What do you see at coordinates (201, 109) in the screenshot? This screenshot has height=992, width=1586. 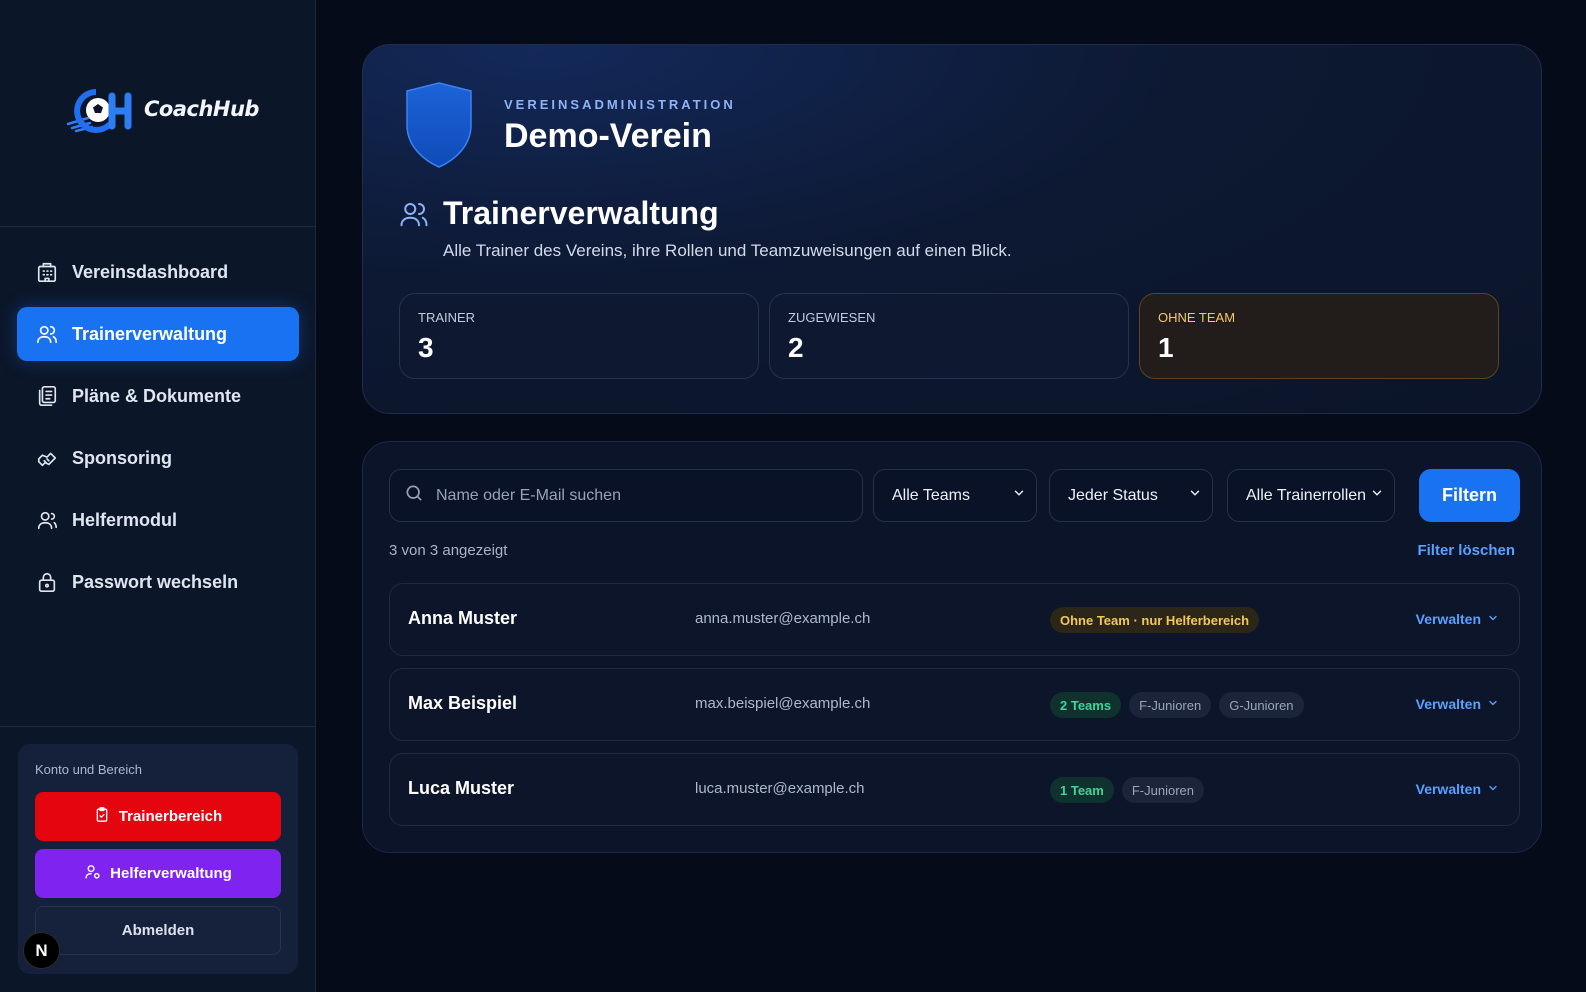 I see `logo-text: CoachHub` at bounding box center [201, 109].